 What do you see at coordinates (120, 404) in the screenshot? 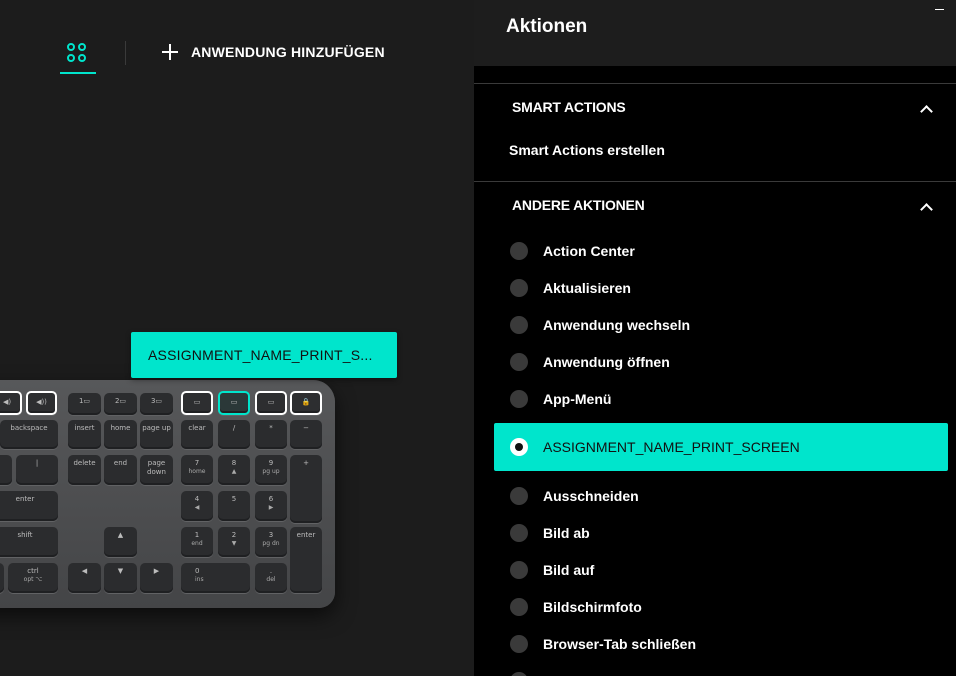
I see `easy-switch-2-key: 2▭` at bounding box center [120, 404].